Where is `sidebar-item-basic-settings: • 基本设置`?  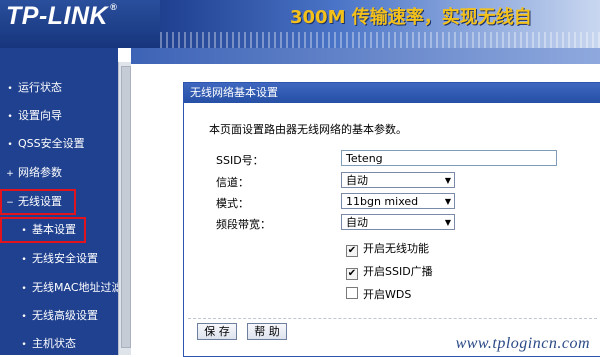 sidebar-item-basic-settings: • 基本设置 is located at coordinates (43, 230).